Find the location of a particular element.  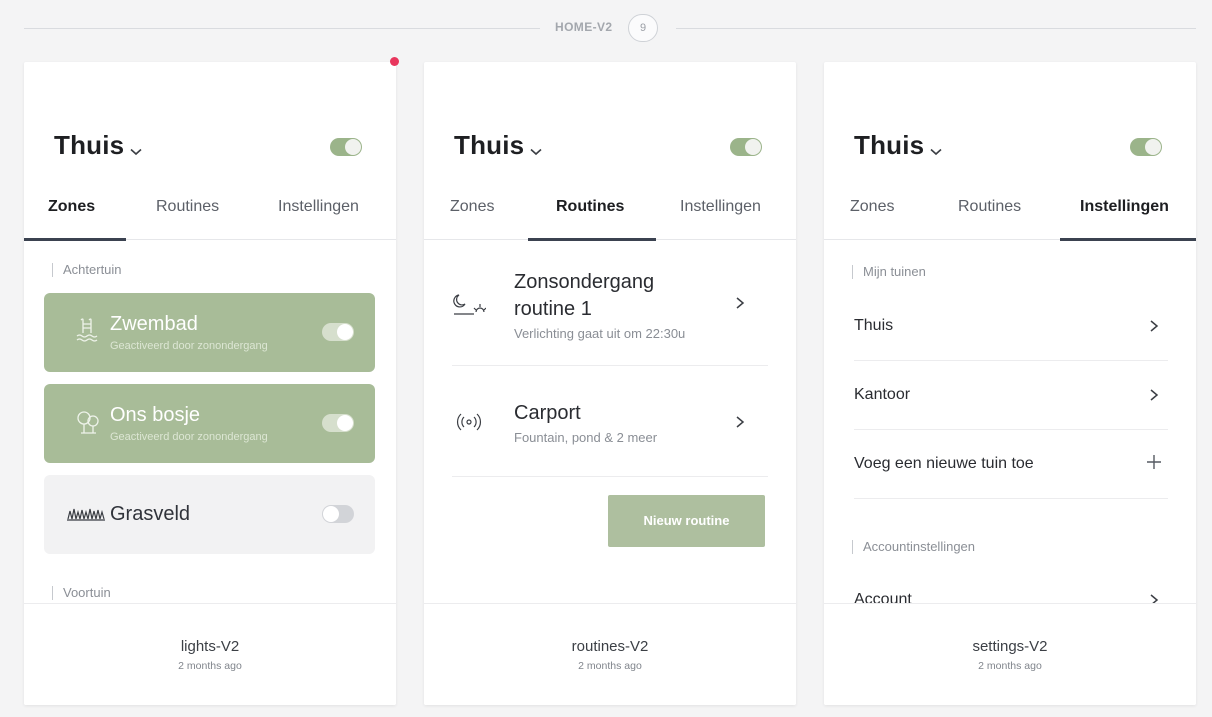

add-garden-row: Voeg een nieuwe tuin toe is located at coordinates (1011, 464).